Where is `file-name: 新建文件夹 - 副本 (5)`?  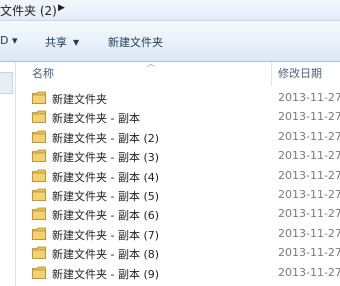
file-name: 新建文件夹 - 副本 (5) is located at coordinates (106, 196).